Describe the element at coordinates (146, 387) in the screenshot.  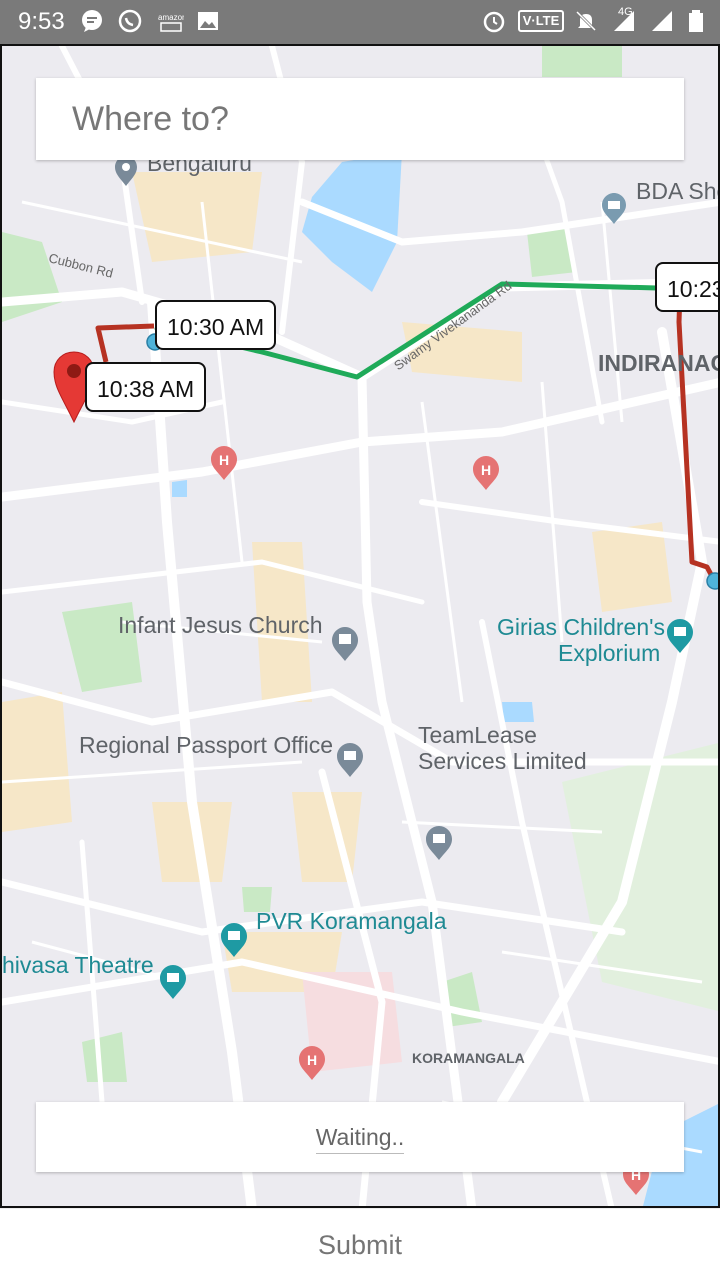
I see `time-label-1038: 10:38 AM` at that location.